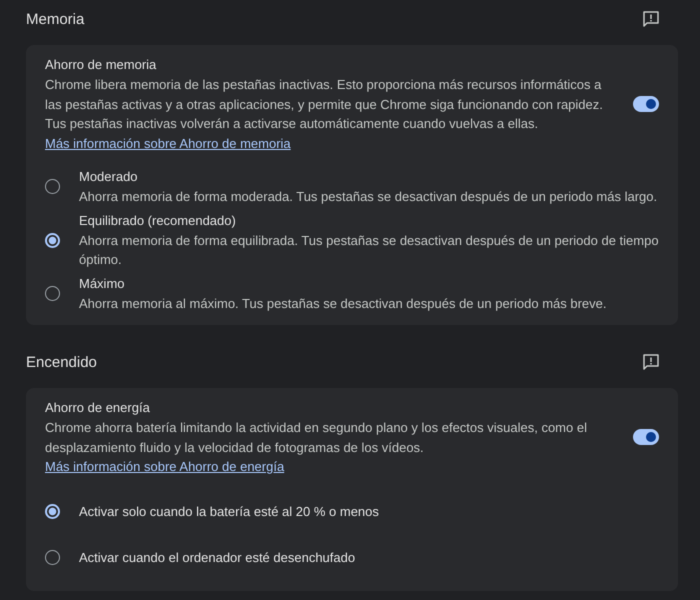 This screenshot has height=600, width=700. Describe the element at coordinates (98, 408) in the screenshot. I see `setting-title: Ahorro de energía` at that location.